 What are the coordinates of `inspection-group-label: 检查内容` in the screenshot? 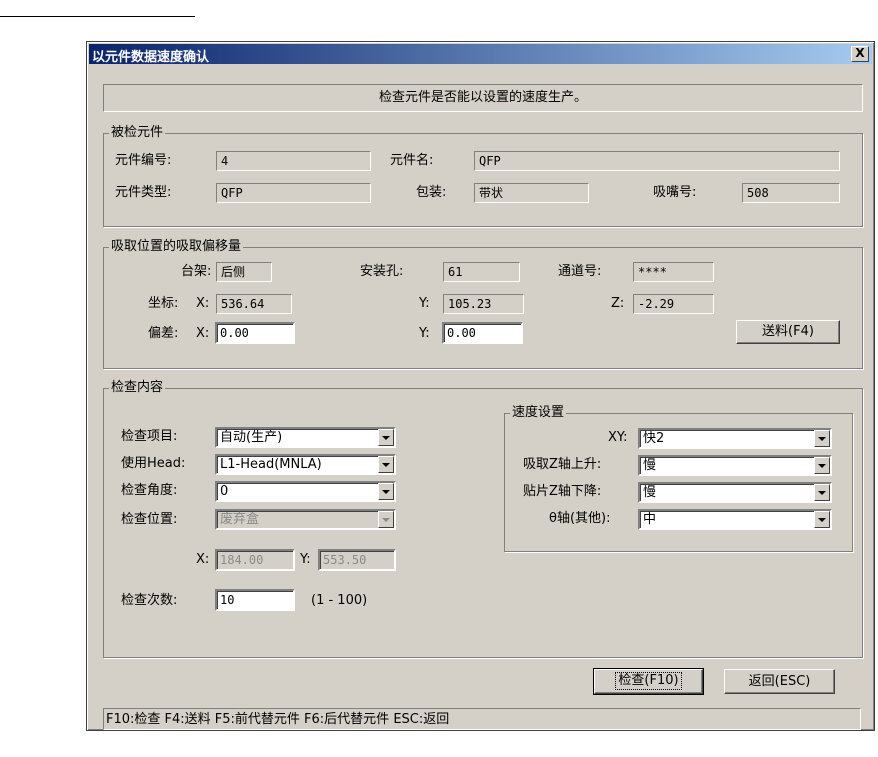 It's located at (137, 388).